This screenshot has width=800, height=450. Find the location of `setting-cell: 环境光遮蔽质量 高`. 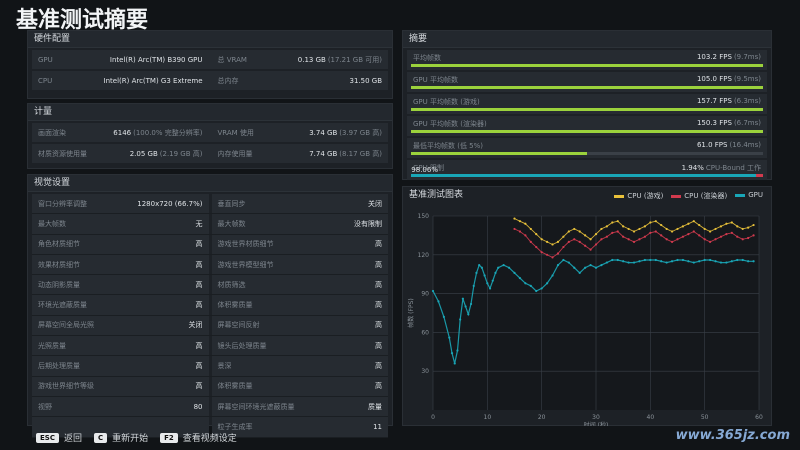

setting-cell: 环境光遮蔽质量 高 is located at coordinates (120, 305).